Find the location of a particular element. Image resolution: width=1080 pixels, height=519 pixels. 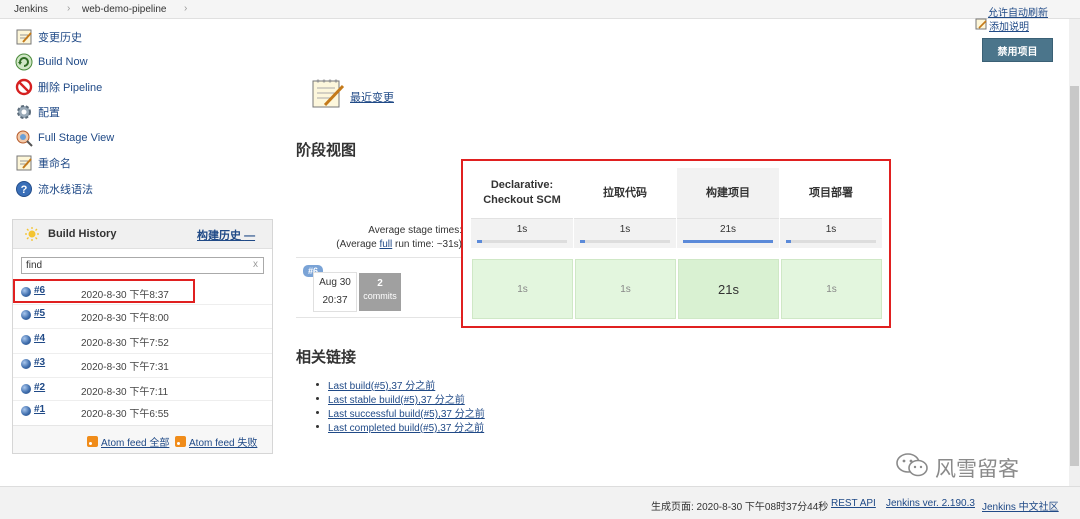

commits-badge: 2 commits is located at coordinates (380, 292).